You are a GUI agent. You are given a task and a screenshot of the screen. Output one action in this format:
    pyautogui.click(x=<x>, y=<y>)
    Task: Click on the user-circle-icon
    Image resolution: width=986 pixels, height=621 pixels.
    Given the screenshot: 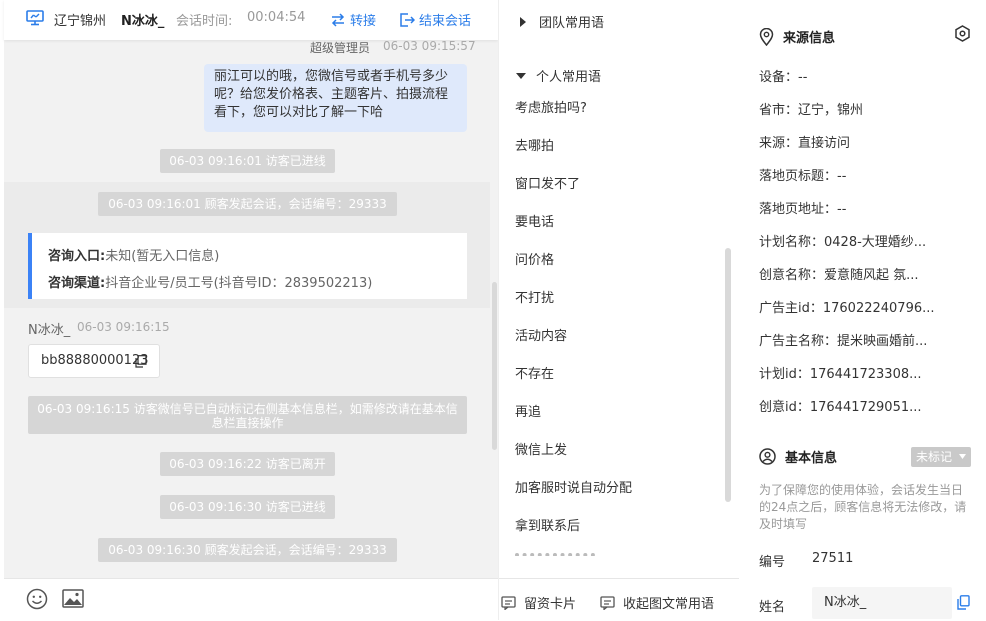 What is the action you would take?
    pyautogui.click(x=767, y=456)
    